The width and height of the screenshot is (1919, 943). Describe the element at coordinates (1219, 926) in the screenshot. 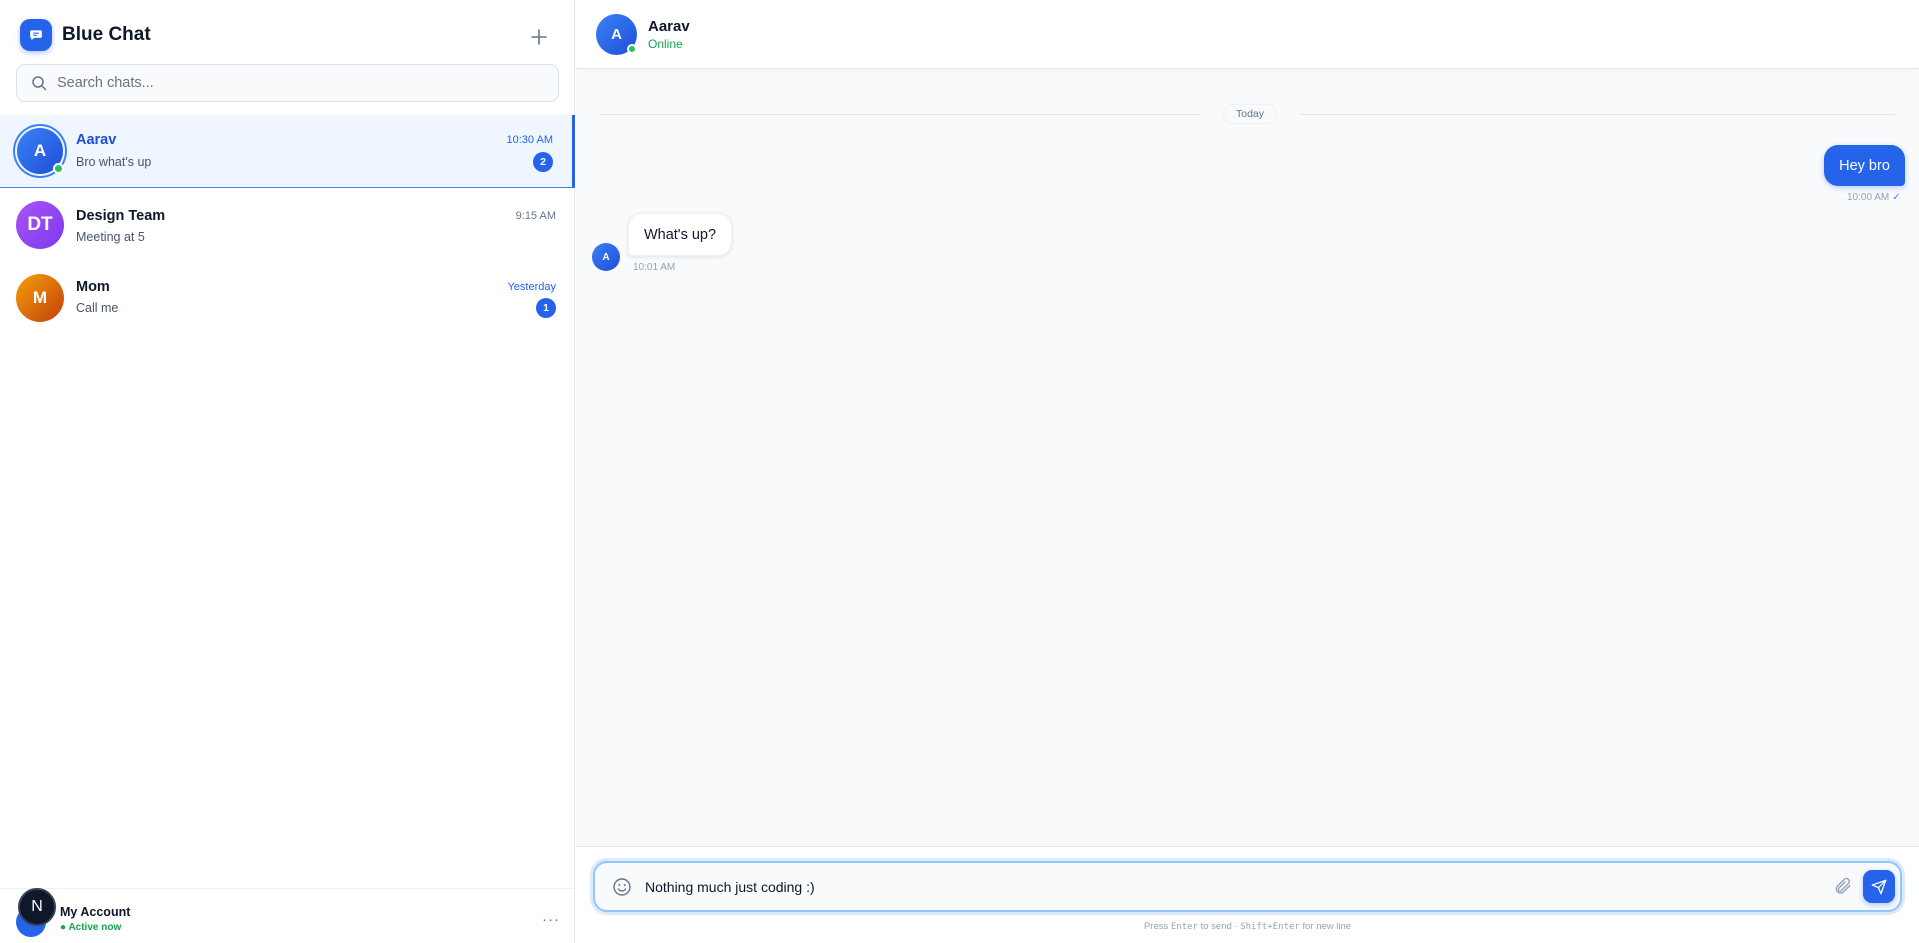

I see `hint-text: to send ·` at that location.